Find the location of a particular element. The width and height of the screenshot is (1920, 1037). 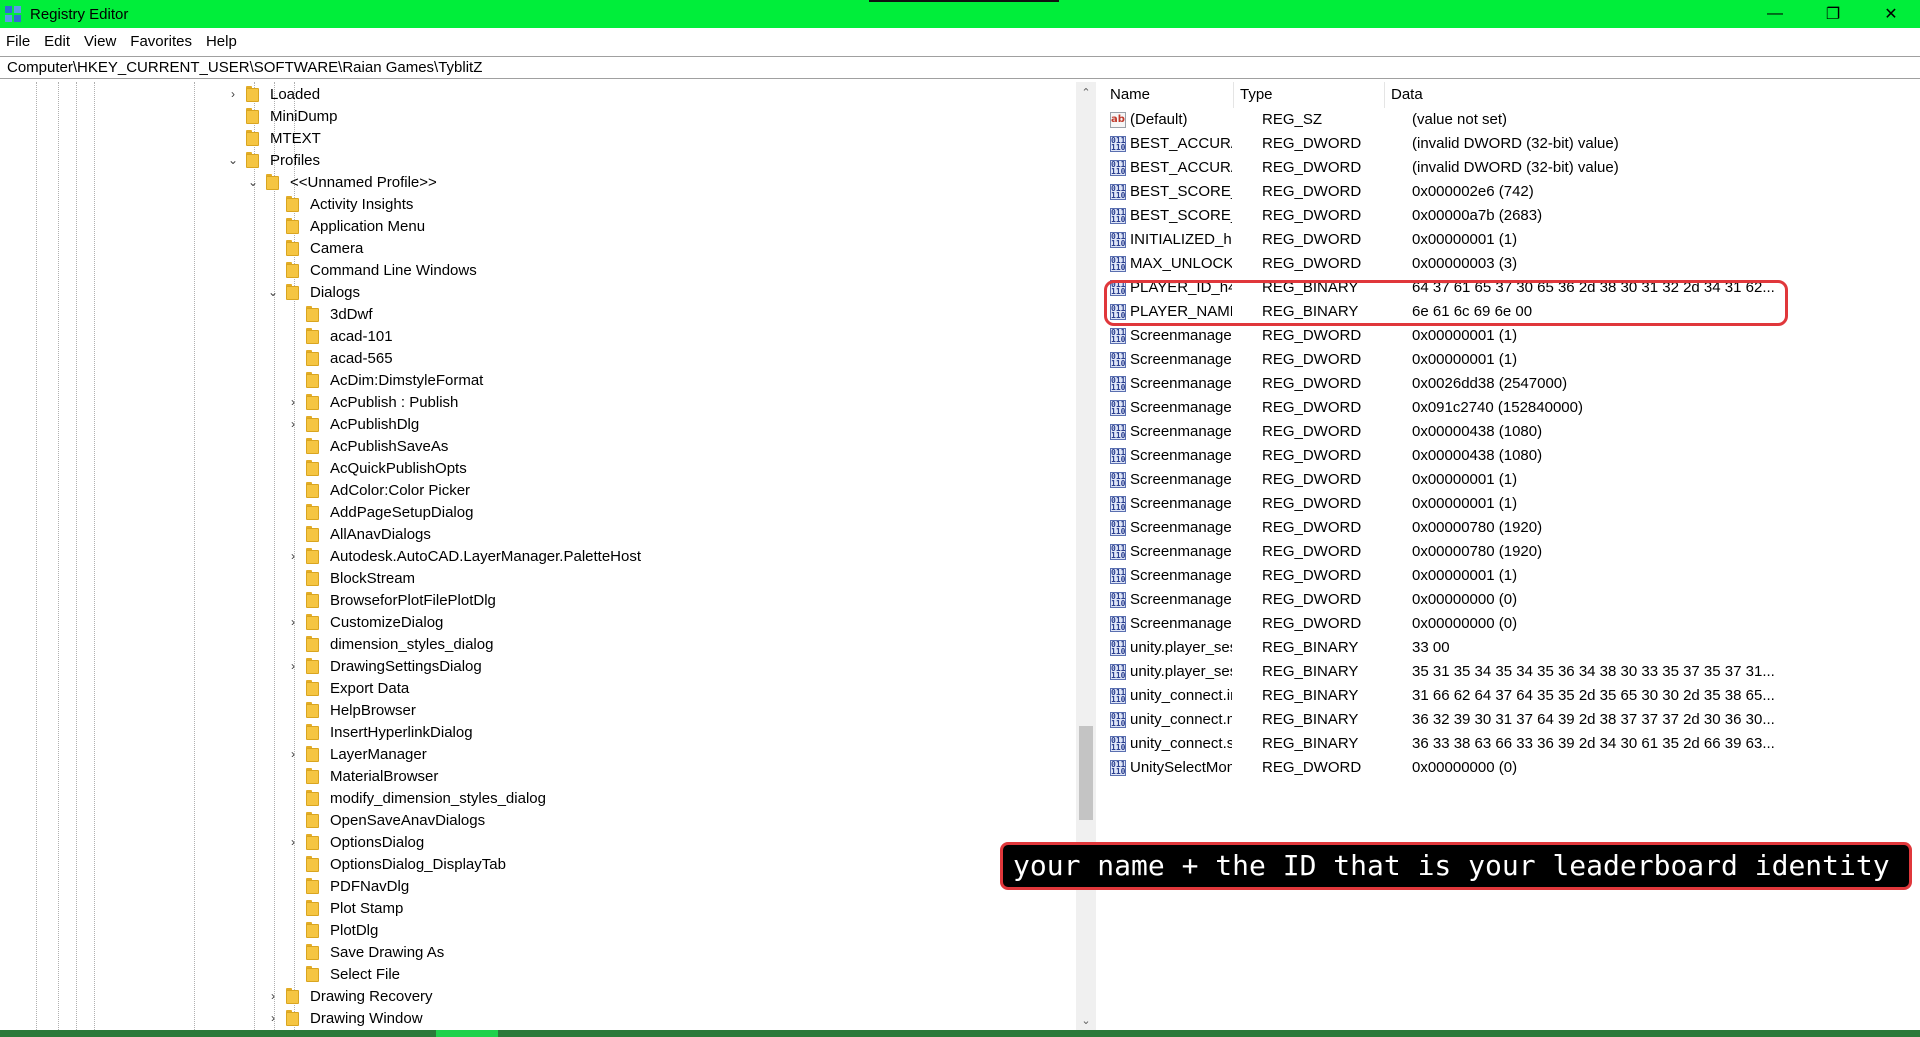

tree-item: dimension_styles_dialog is located at coordinates (389, 644).